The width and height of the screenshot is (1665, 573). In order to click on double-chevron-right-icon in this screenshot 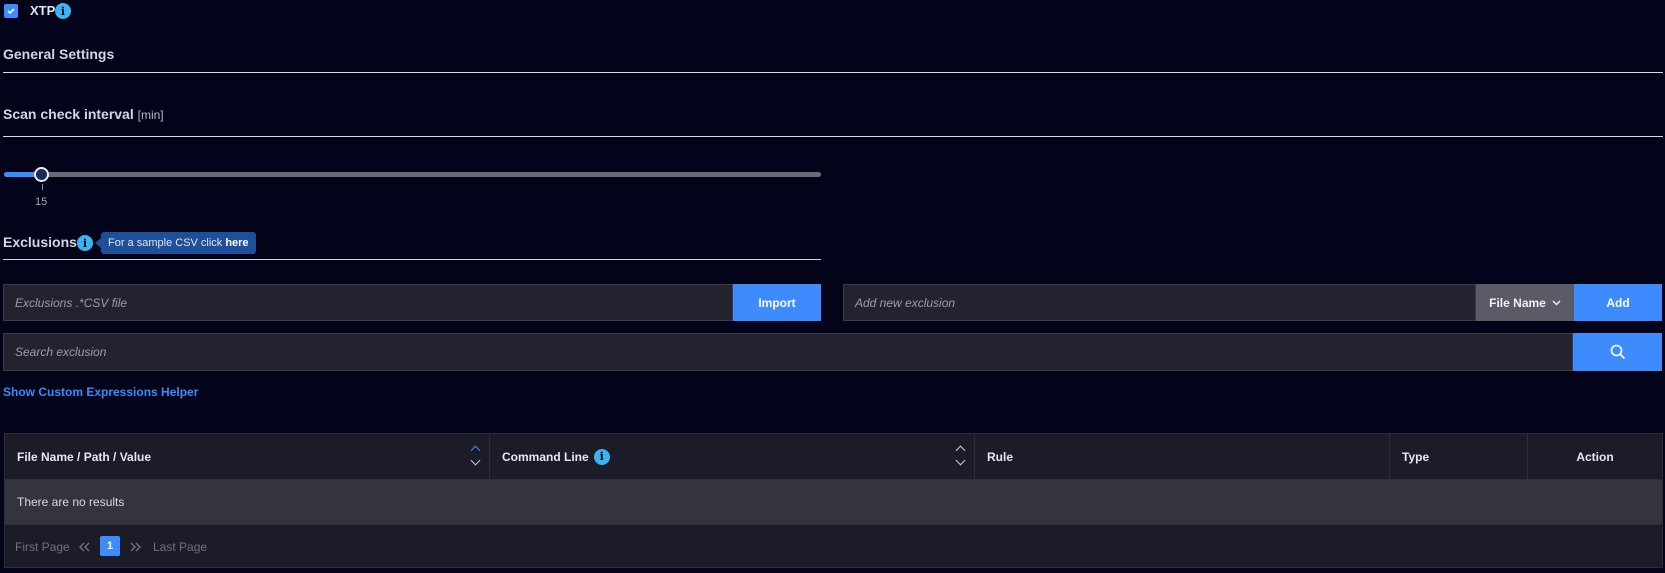, I will do `click(136, 547)`.